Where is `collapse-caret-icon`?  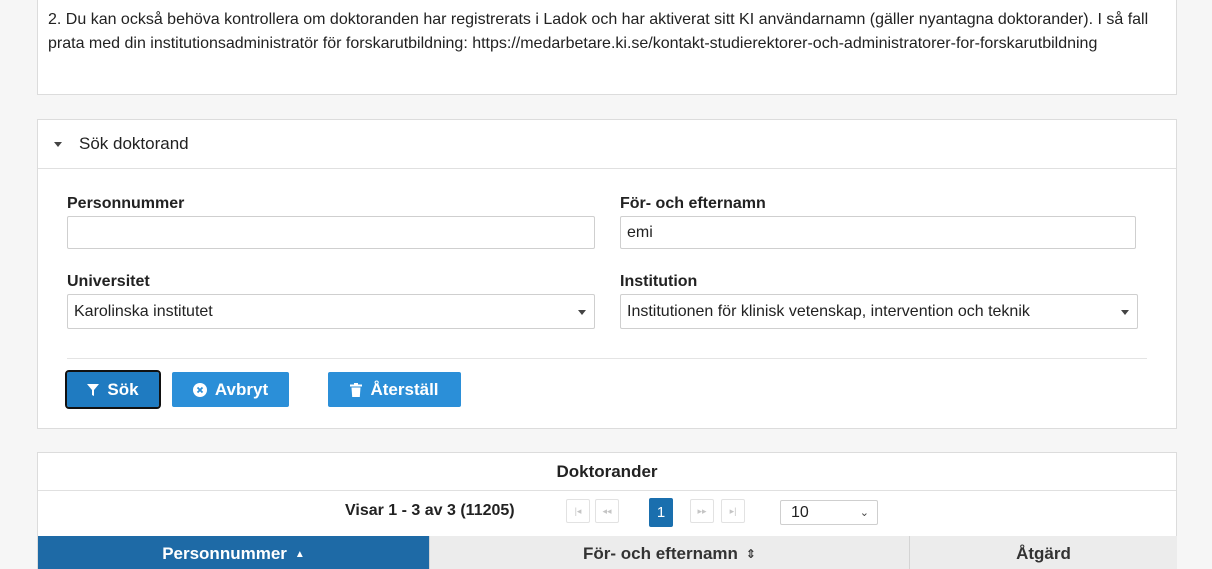
collapse-caret-icon is located at coordinates (58, 144).